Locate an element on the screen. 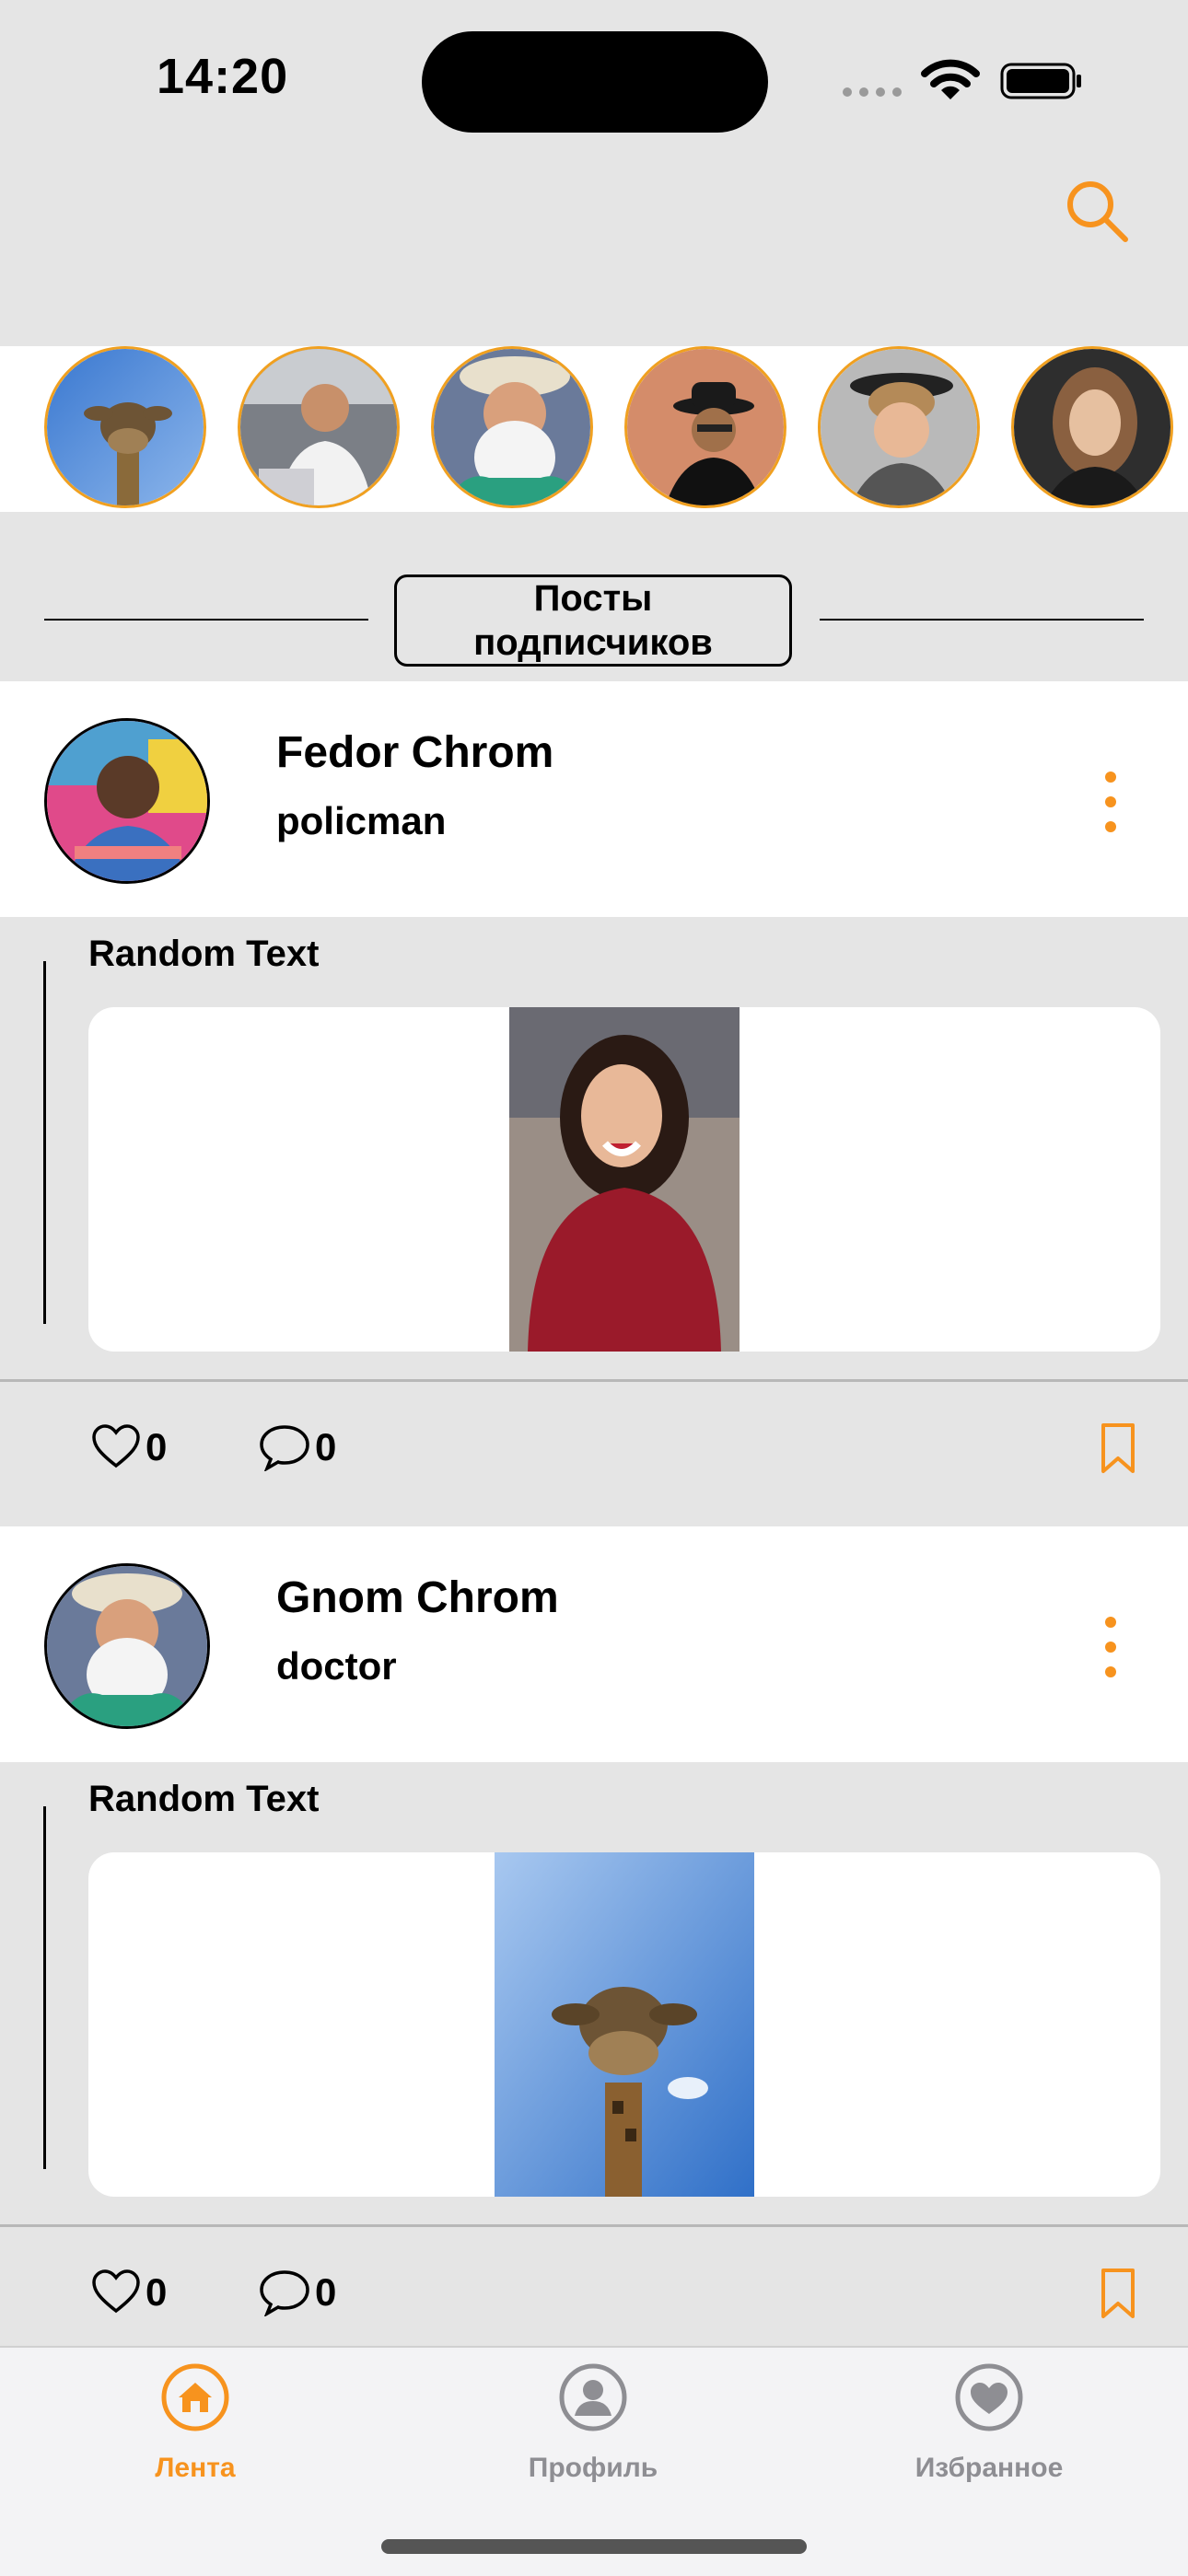 The height and width of the screenshot is (2576, 1188). post-image-giraffe is located at coordinates (624, 2024).